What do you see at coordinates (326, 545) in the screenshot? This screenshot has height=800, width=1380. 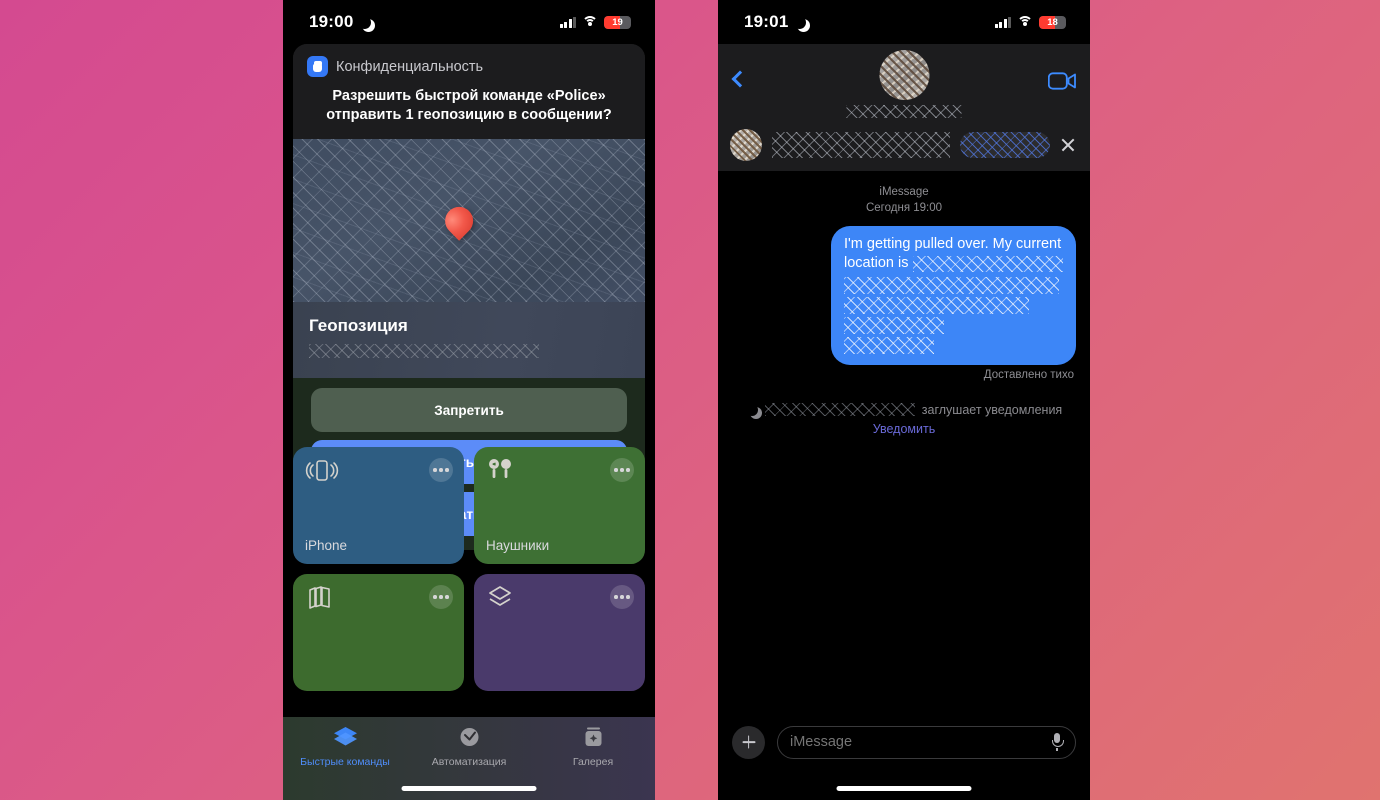 I see `shortcut-tile-label: iPhone` at bounding box center [326, 545].